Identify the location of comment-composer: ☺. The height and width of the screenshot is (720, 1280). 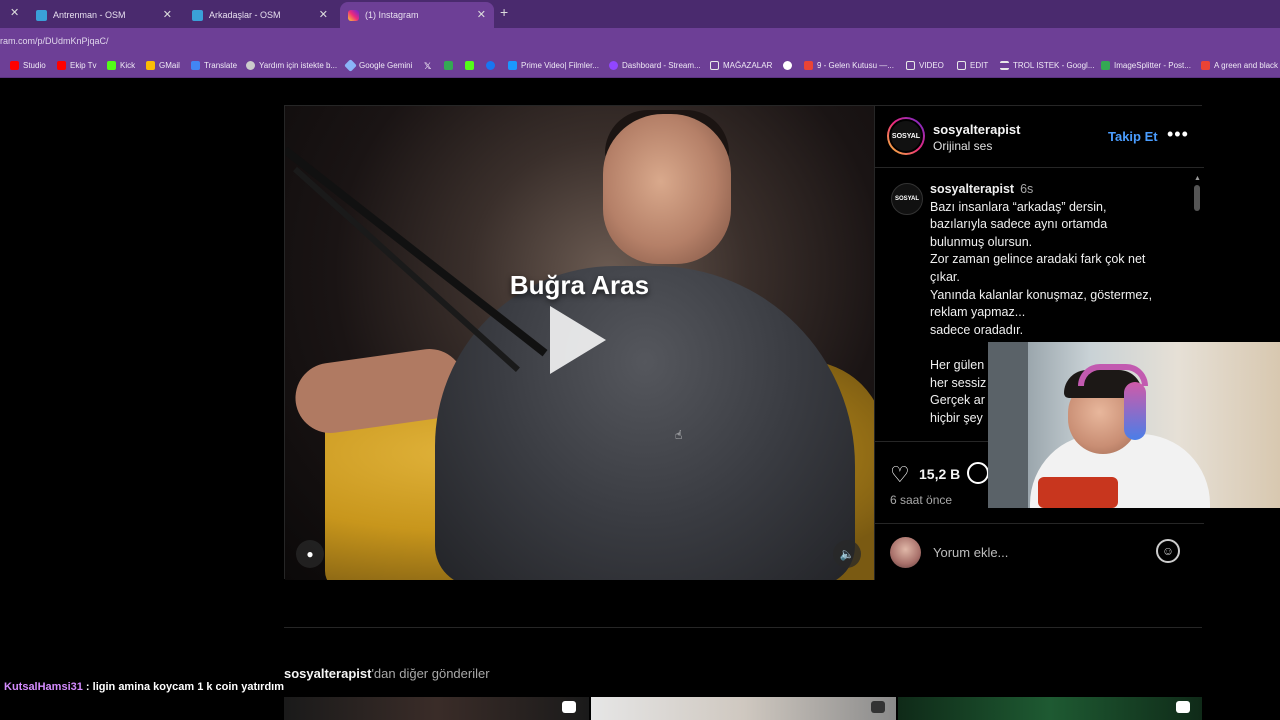
(1039, 551).